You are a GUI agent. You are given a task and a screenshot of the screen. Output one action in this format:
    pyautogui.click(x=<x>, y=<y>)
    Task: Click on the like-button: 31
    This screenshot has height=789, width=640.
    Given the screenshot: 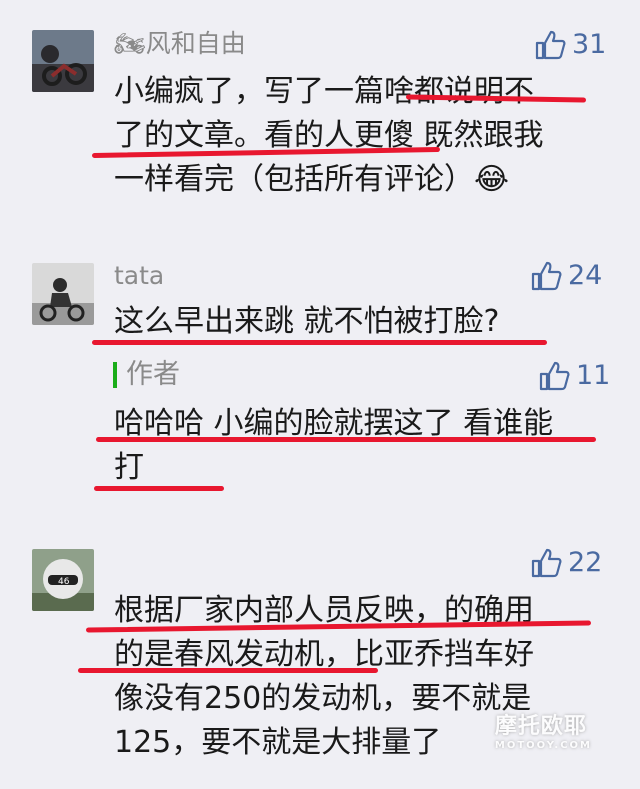 What is the action you would take?
    pyautogui.click(x=570, y=45)
    